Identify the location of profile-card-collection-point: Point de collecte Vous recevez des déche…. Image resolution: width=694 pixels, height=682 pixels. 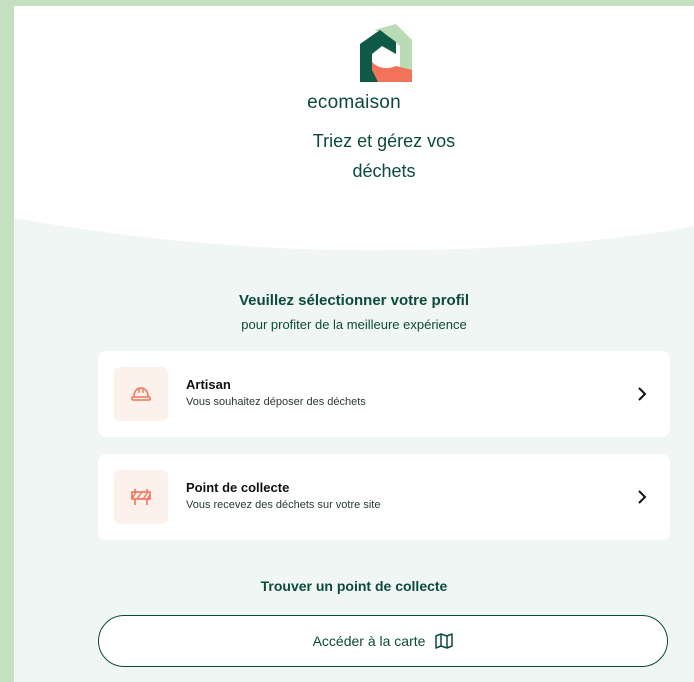
(384, 497).